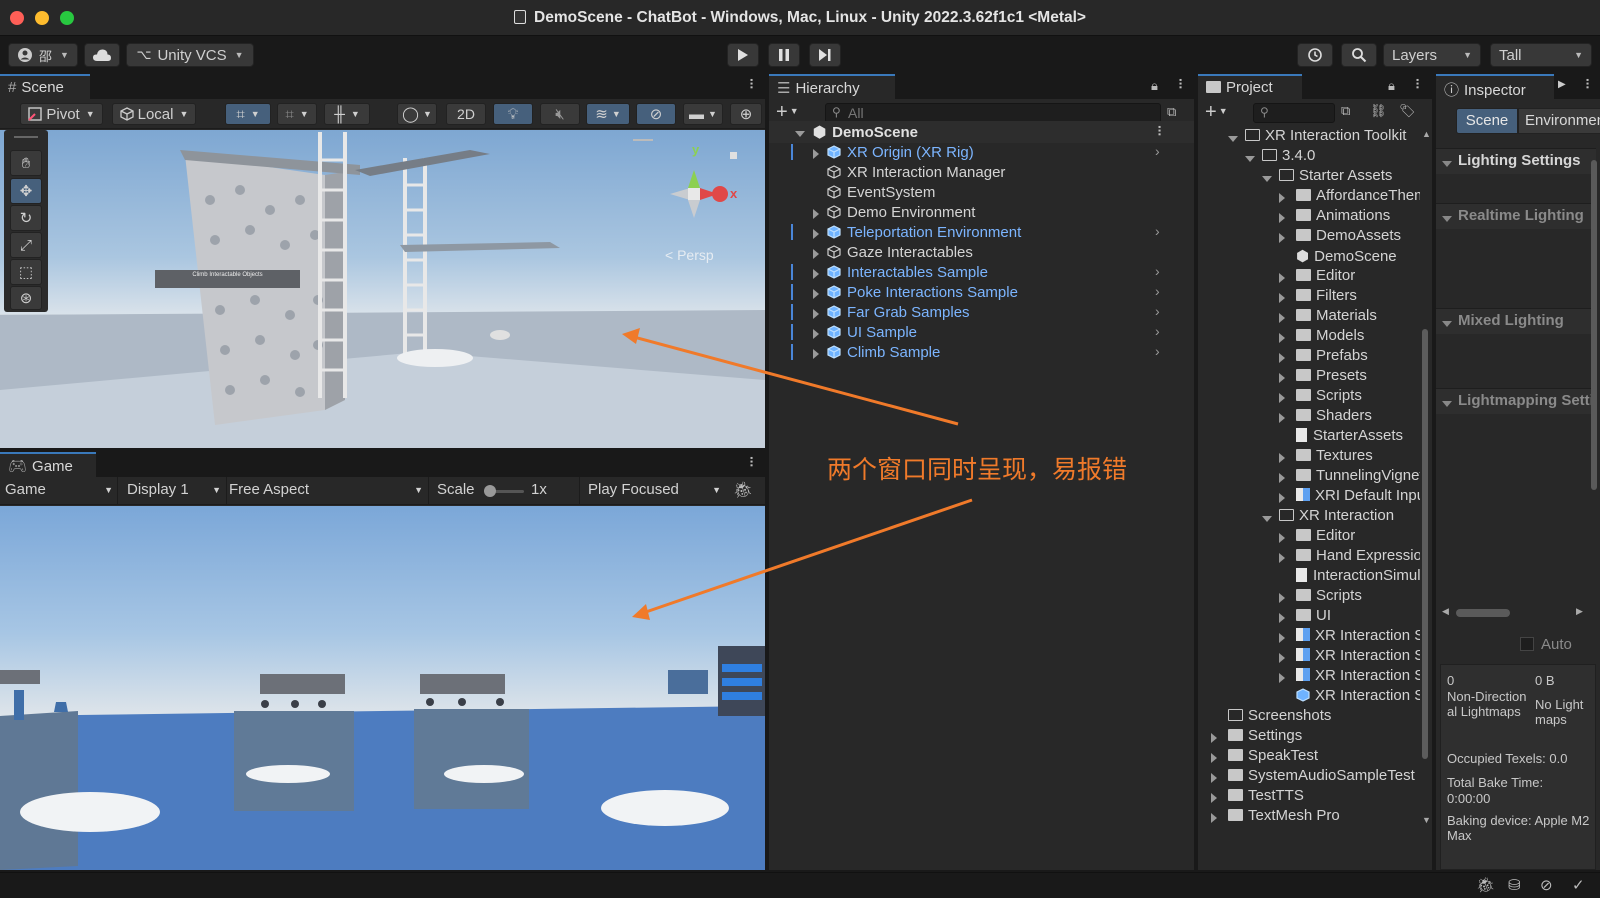 The image size is (1600, 898). What do you see at coordinates (743, 490) in the screenshot?
I see `bug-icon: 🐞︎` at bounding box center [743, 490].